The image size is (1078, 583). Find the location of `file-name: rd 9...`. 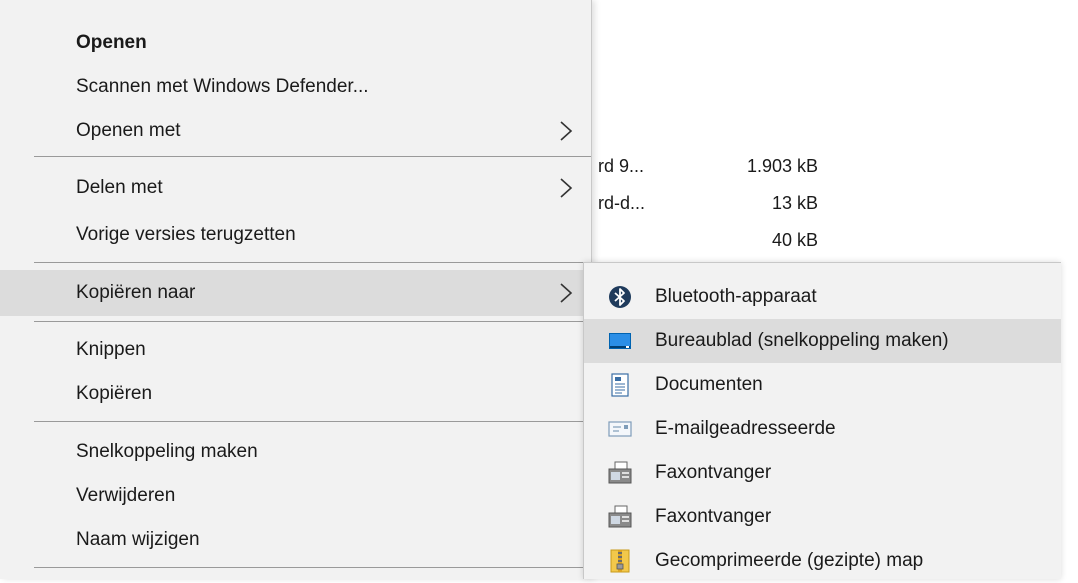

file-name: rd 9... is located at coordinates (621, 166).